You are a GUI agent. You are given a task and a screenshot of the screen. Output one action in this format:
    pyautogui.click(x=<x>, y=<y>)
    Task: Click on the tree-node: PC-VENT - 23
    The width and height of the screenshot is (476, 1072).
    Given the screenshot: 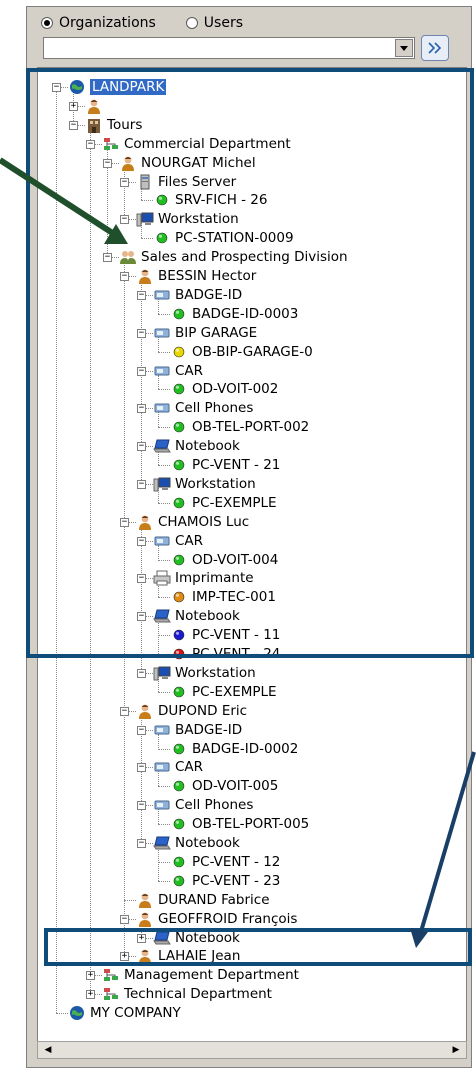 What is the action you would take?
    pyautogui.click(x=225, y=881)
    